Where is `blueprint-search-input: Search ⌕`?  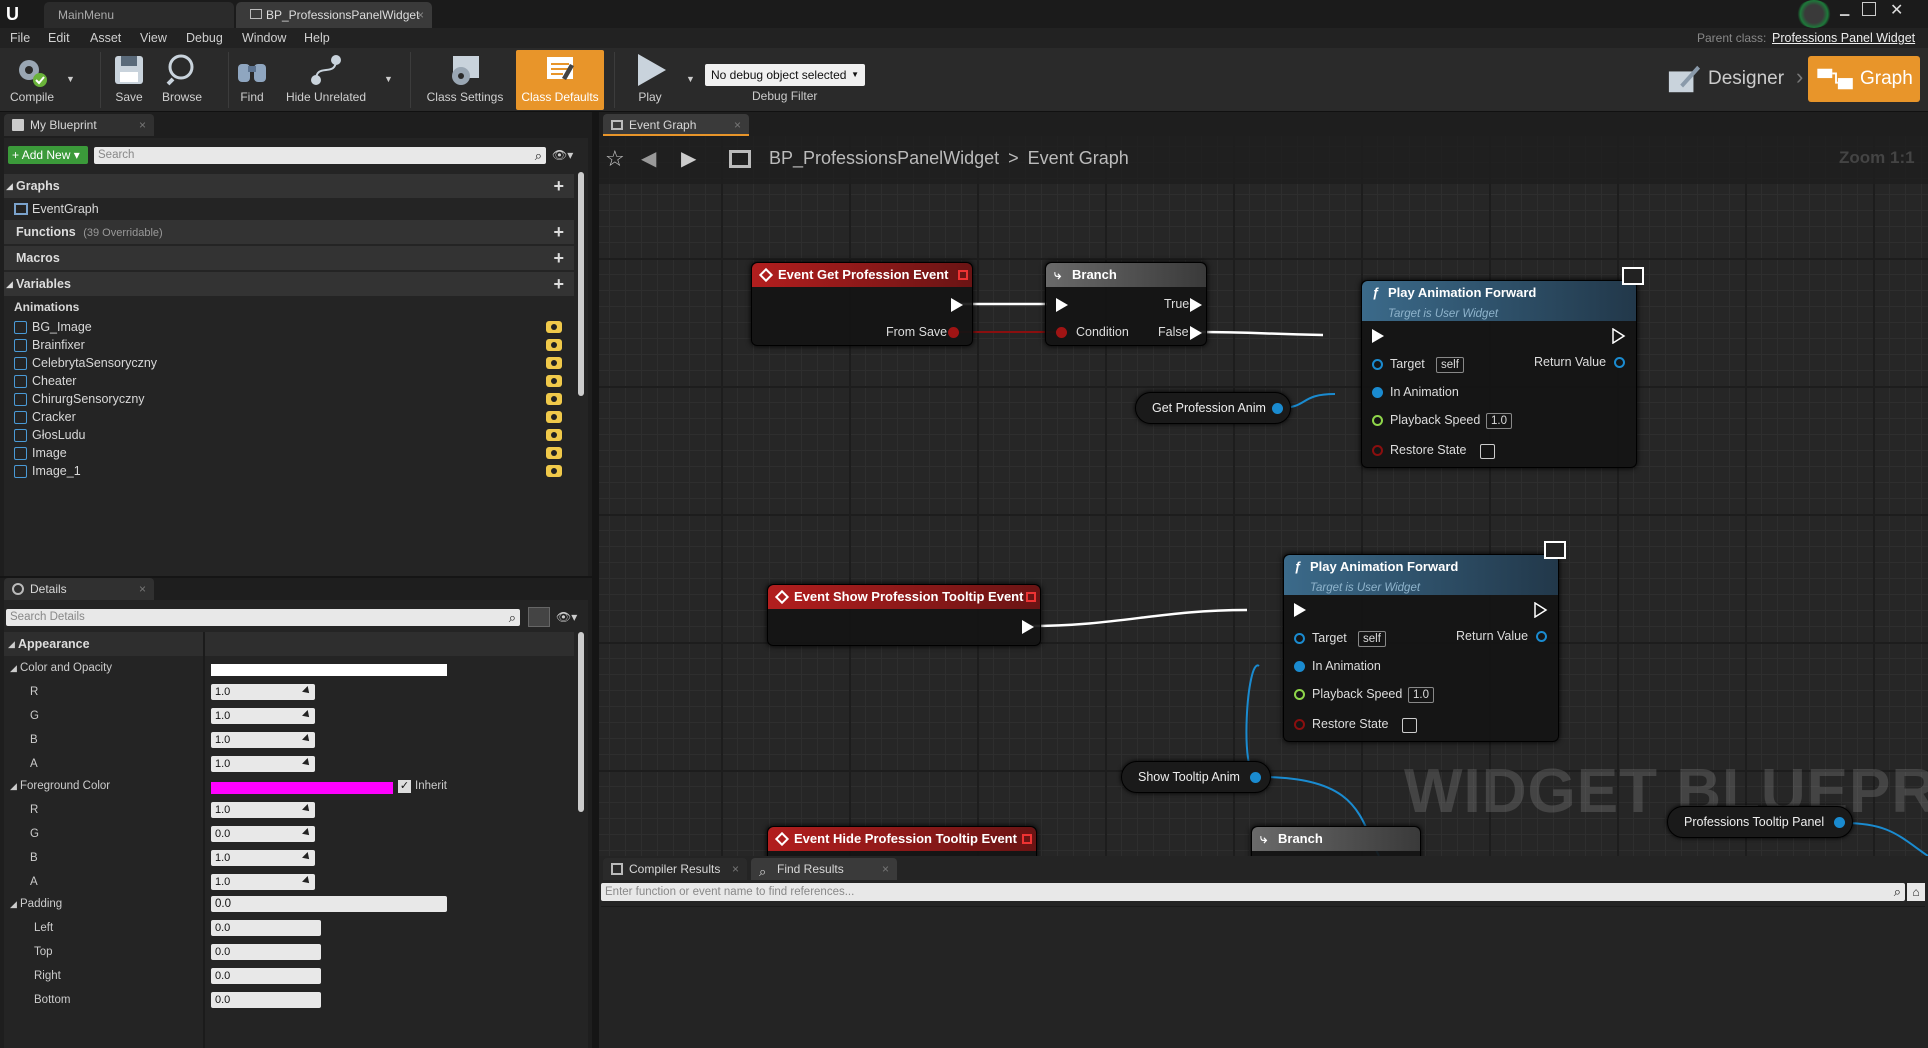
blueprint-search-input: Search ⌕ is located at coordinates (320, 155).